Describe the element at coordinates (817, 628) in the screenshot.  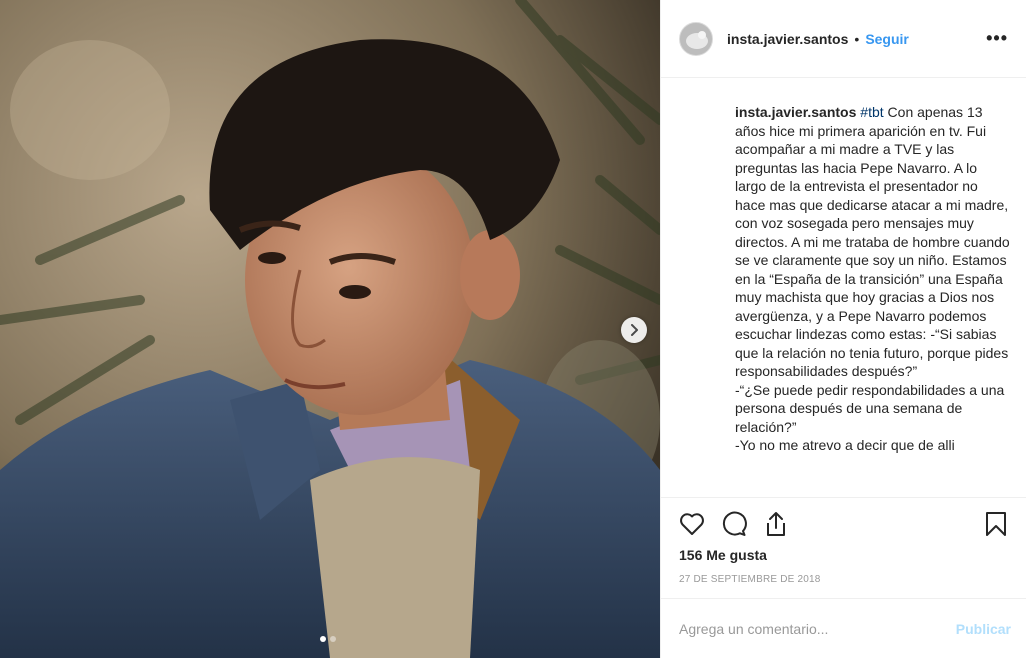
I see `comment-input` at that location.